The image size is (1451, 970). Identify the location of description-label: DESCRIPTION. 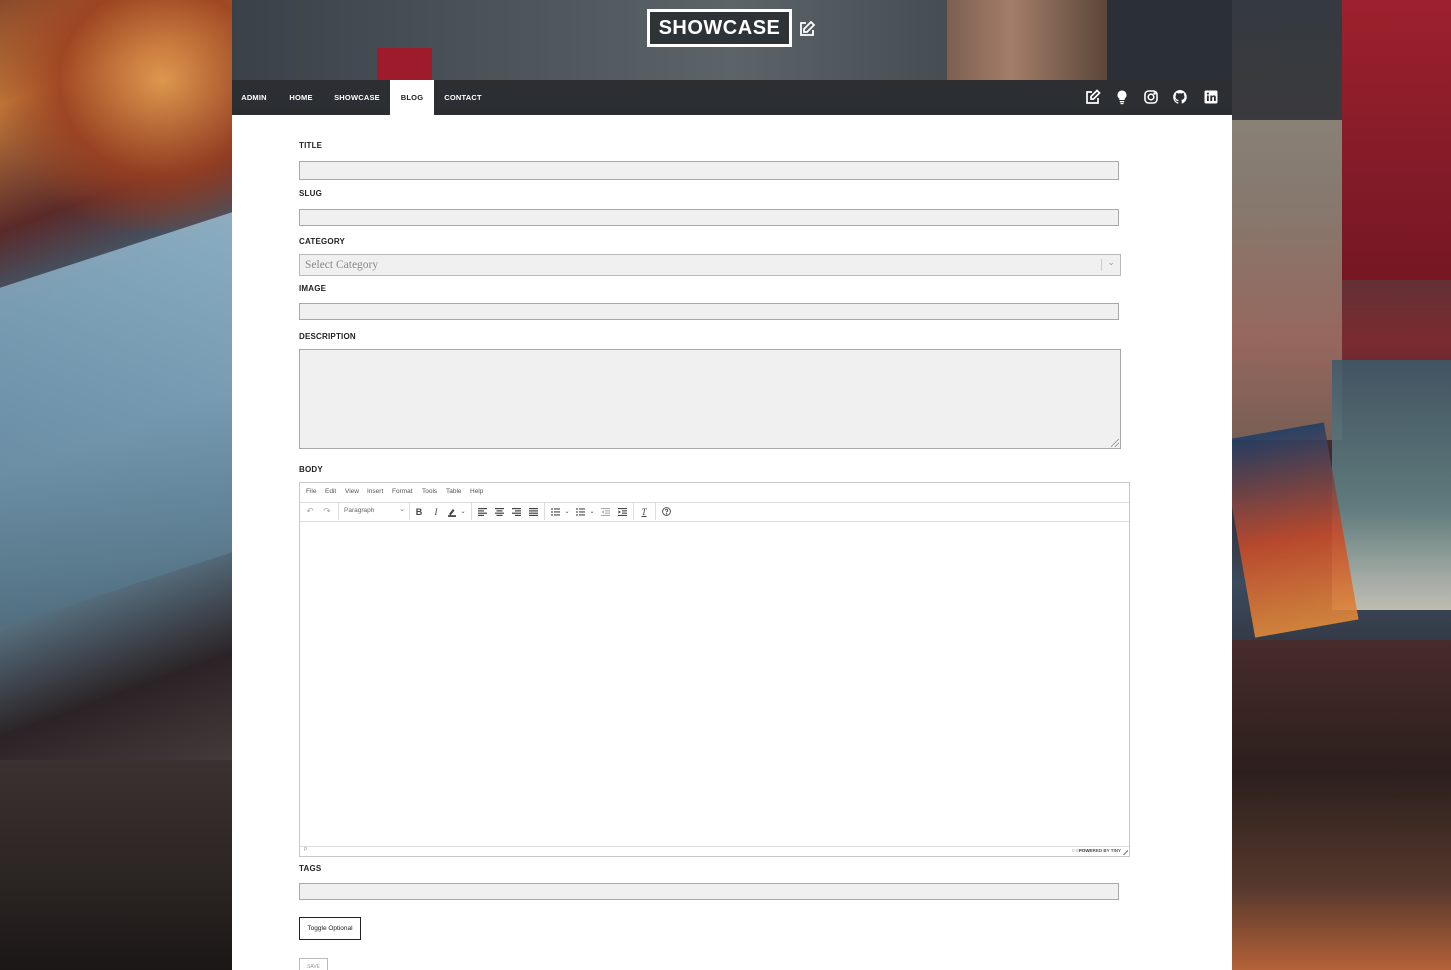
(327, 336).